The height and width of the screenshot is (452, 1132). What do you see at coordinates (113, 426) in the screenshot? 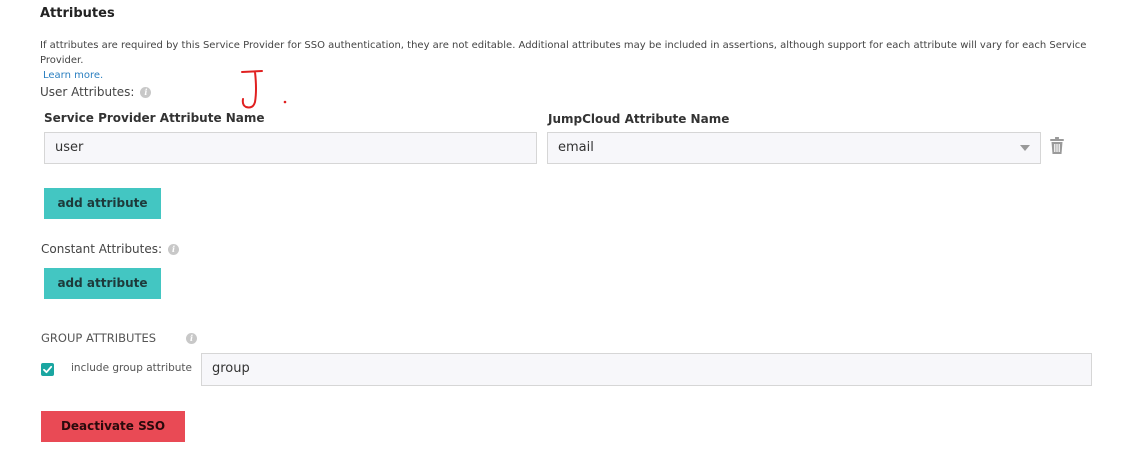
I see `deactivate-sso-button: Deactivate SSO` at bounding box center [113, 426].